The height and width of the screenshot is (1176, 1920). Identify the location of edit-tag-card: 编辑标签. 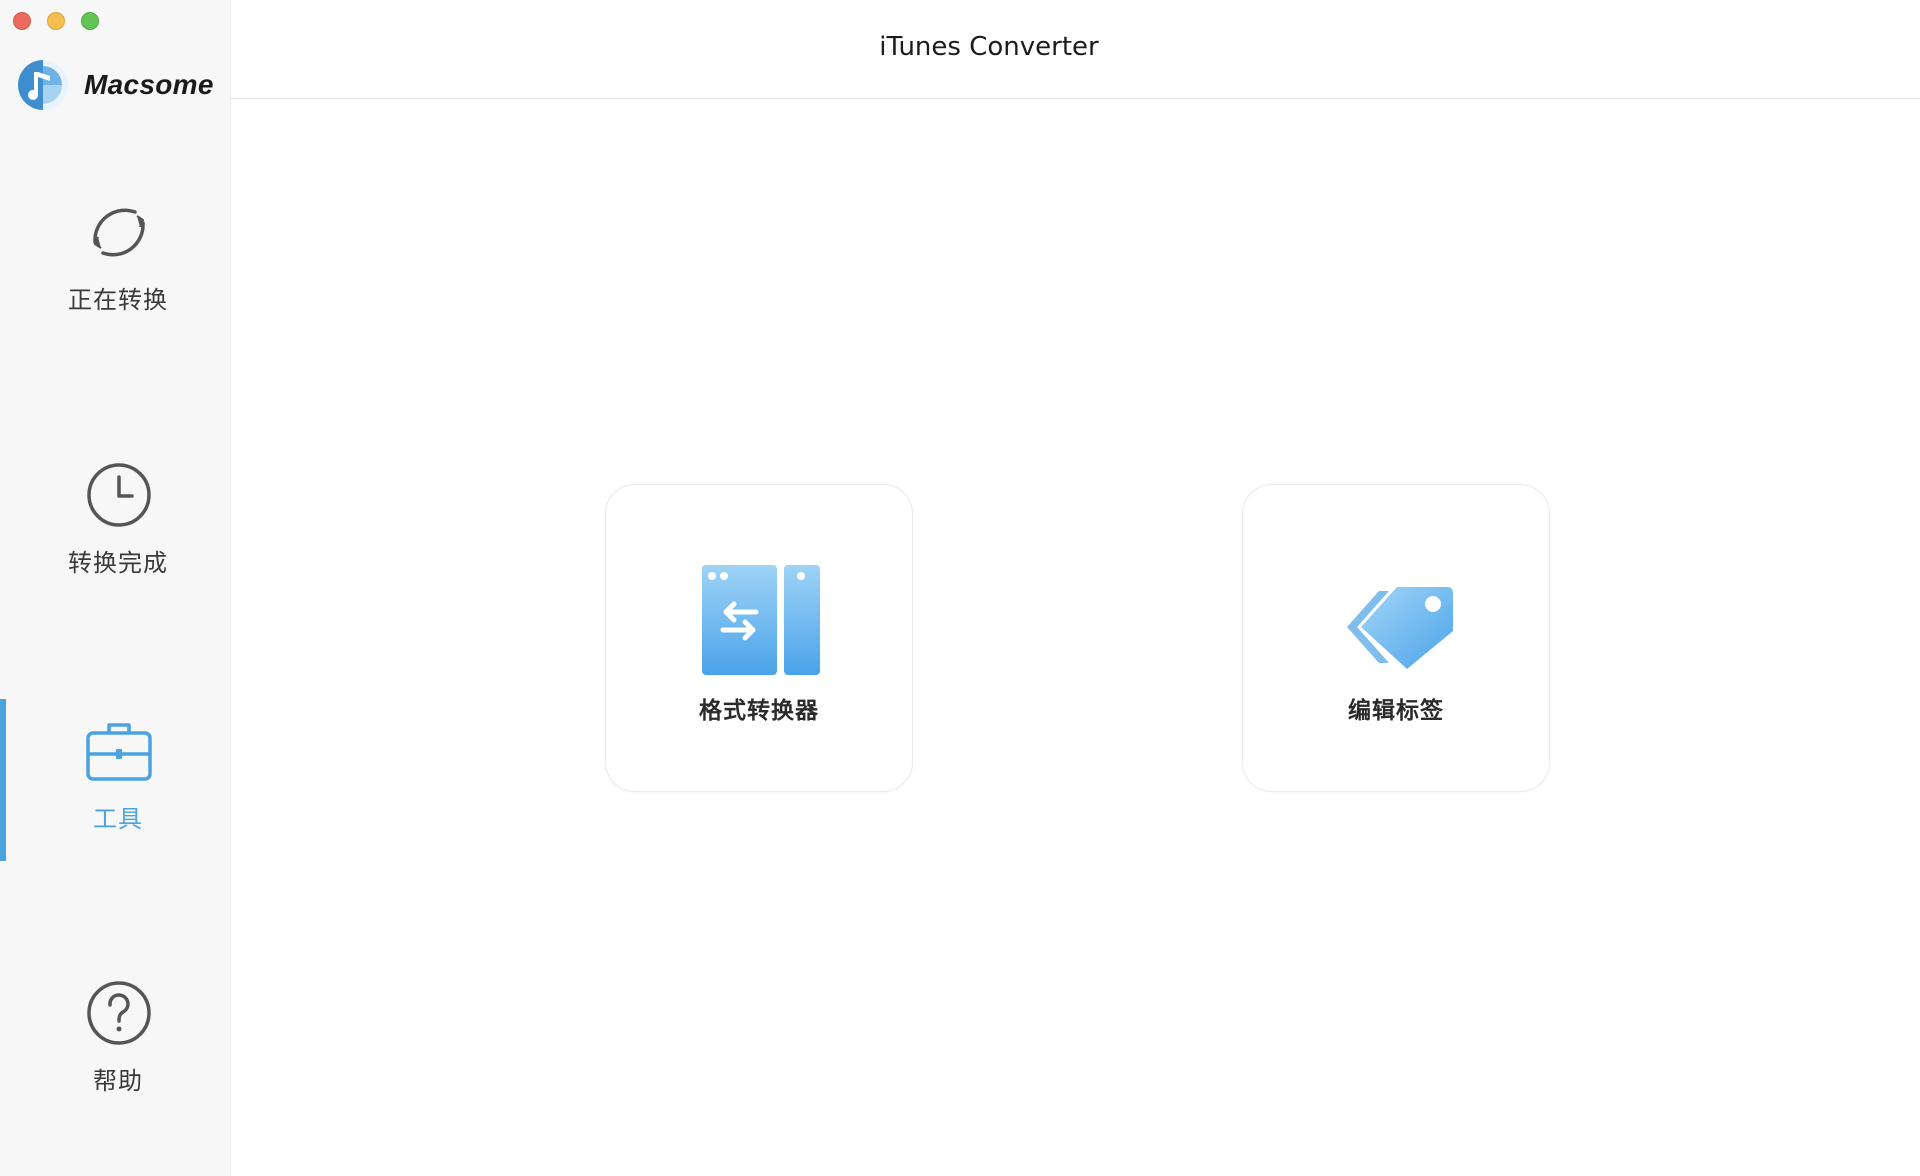
(1396, 638).